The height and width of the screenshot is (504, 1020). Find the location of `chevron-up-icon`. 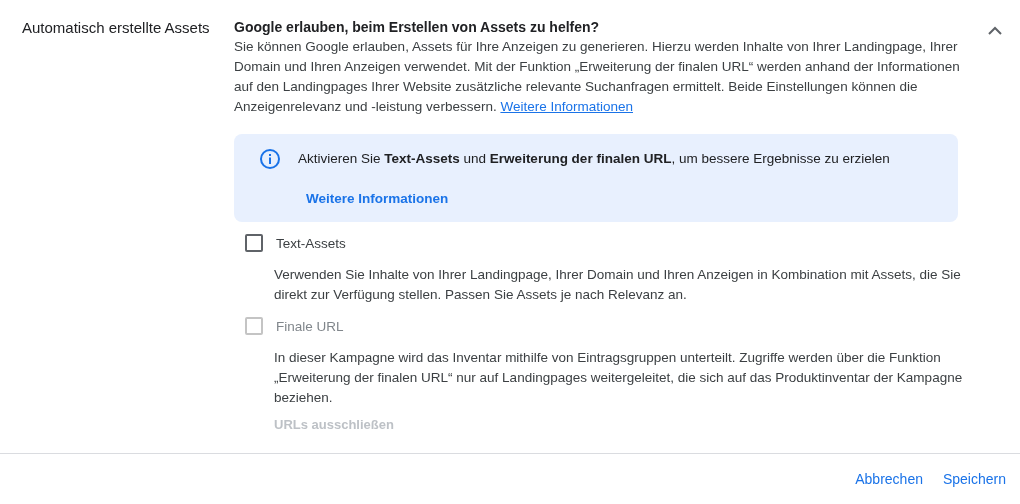

chevron-up-icon is located at coordinates (995, 30).